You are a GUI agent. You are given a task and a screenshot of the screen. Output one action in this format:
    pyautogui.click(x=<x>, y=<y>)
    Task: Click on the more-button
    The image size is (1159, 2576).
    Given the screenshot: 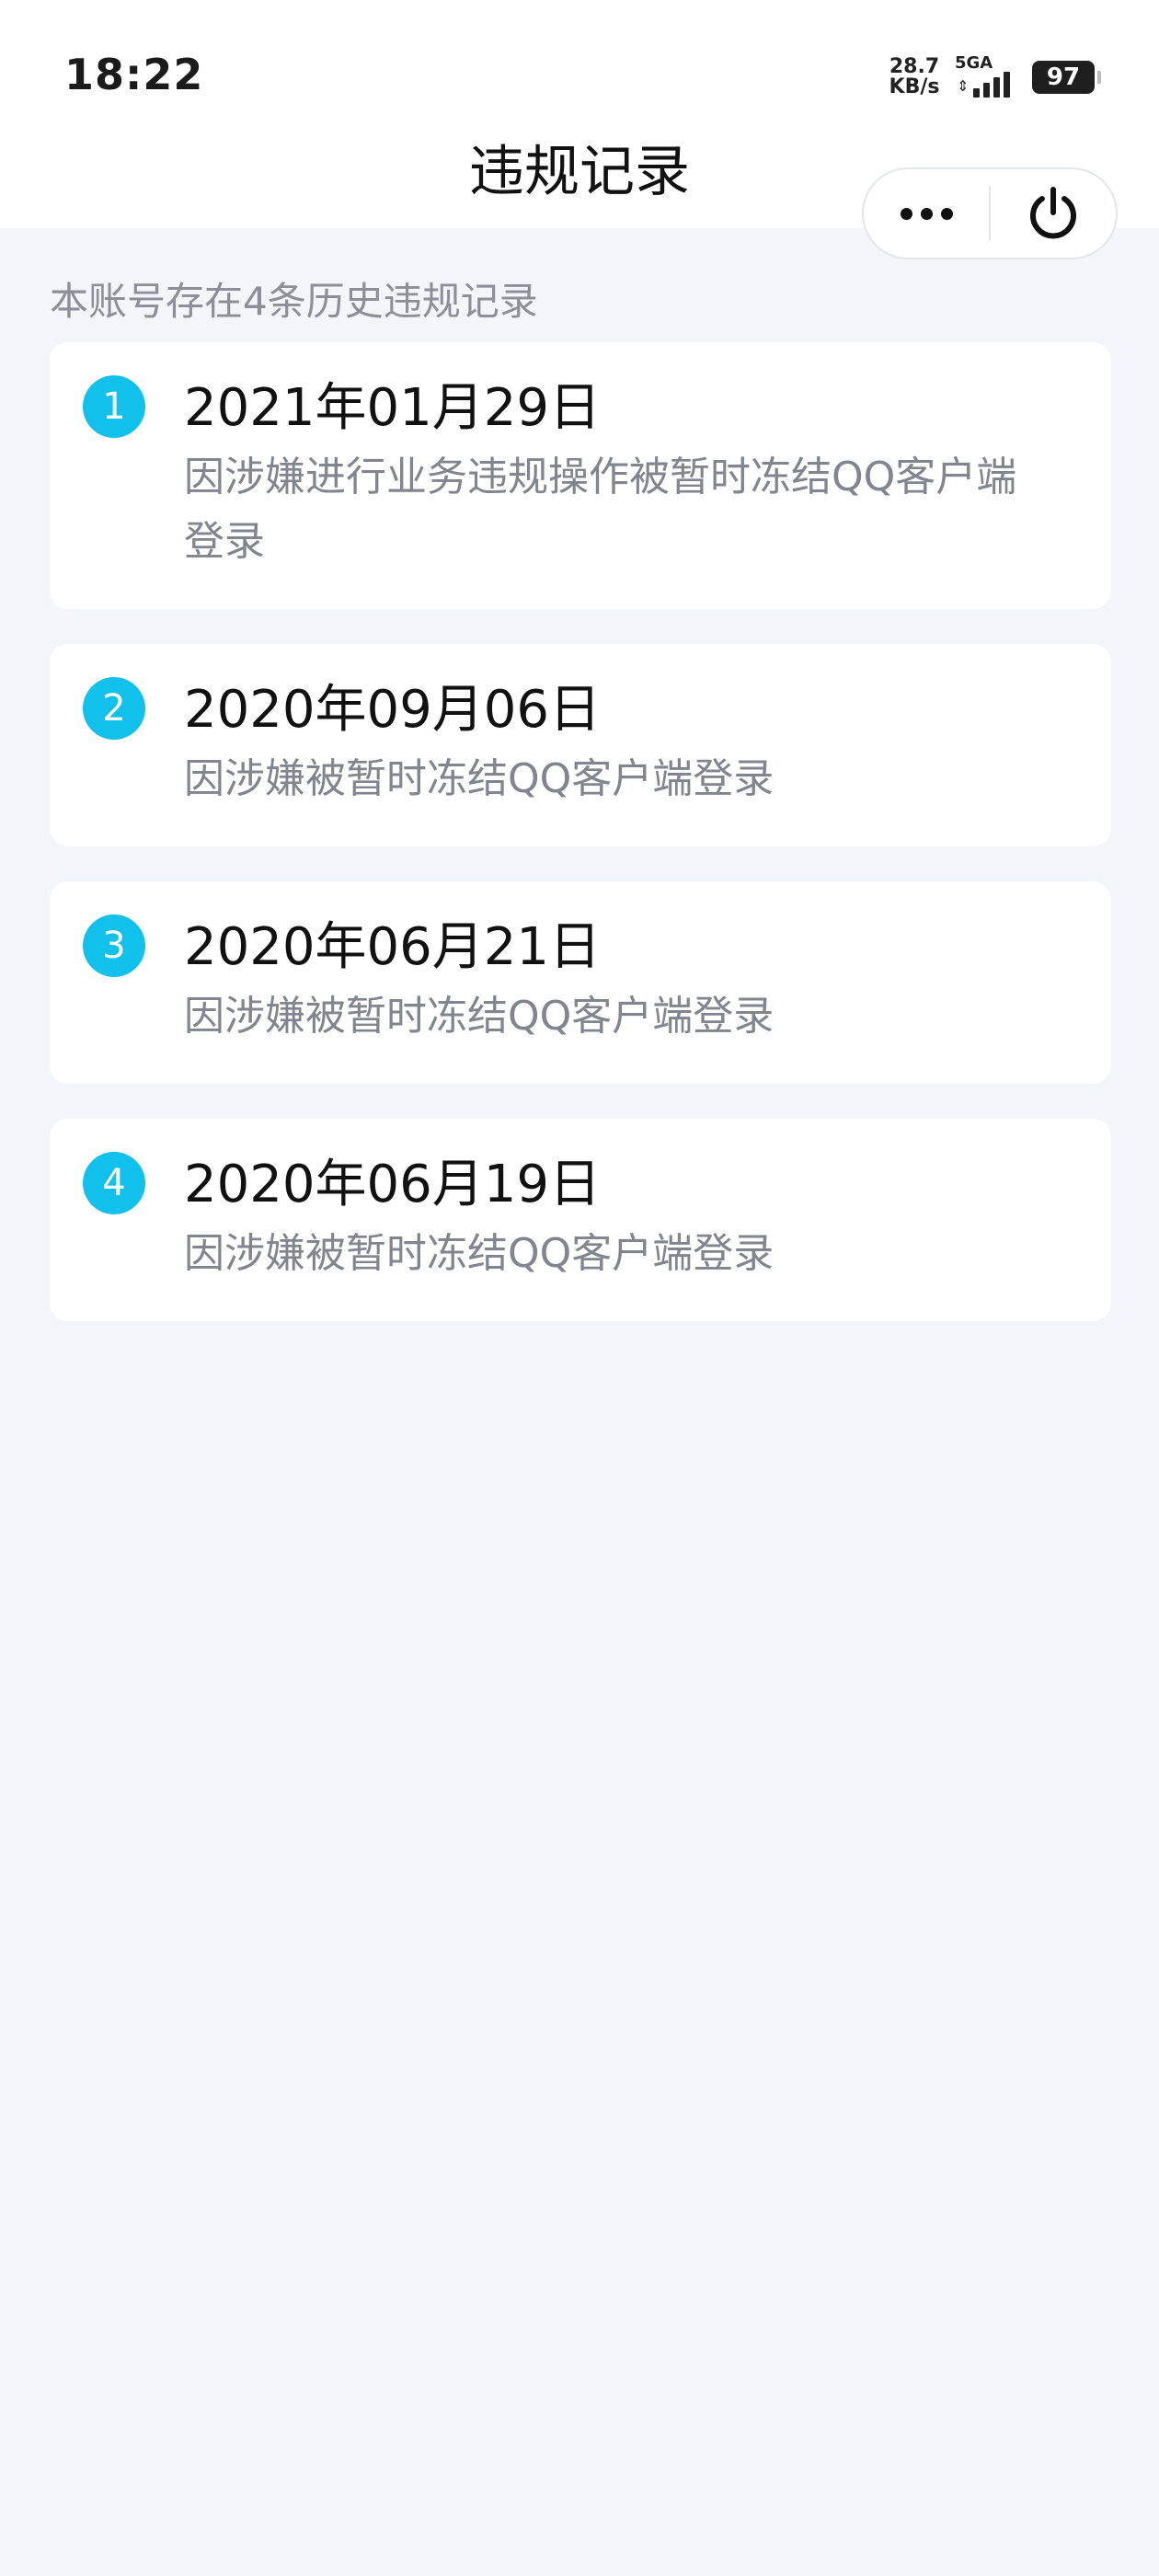 What is the action you would take?
    pyautogui.click(x=926, y=213)
    